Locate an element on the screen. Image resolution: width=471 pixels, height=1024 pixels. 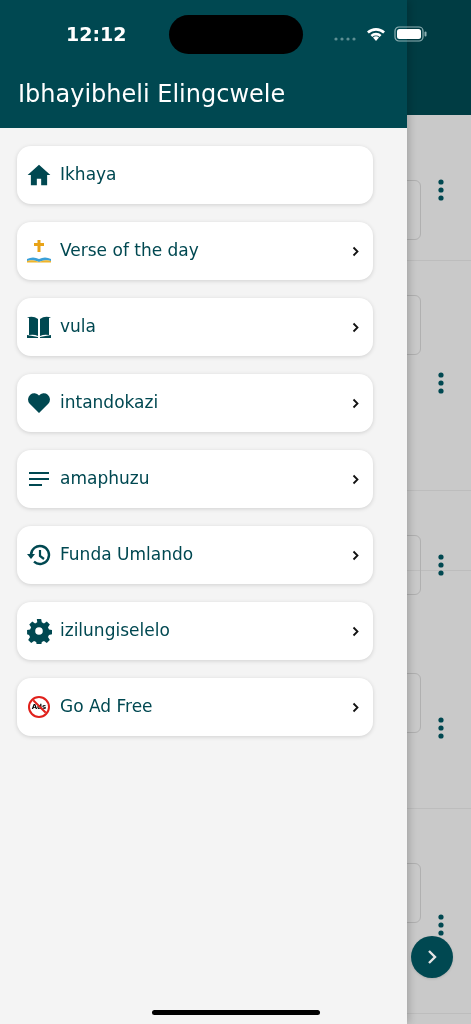
settings-icon is located at coordinates (39, 631).